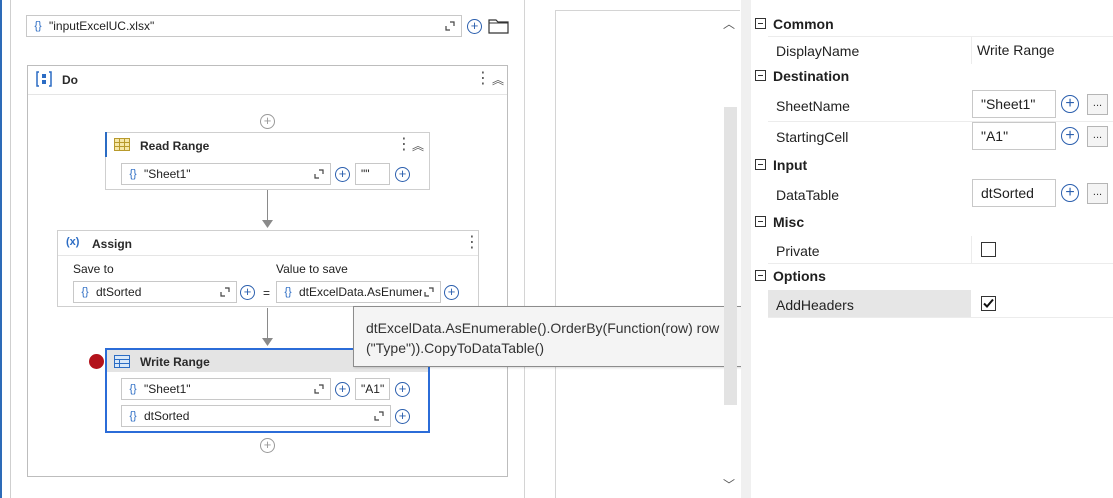  What do you see at coordinates (932, 165) in the screenshot?
I see `section-input: Input` at bounding box center [932, 165].